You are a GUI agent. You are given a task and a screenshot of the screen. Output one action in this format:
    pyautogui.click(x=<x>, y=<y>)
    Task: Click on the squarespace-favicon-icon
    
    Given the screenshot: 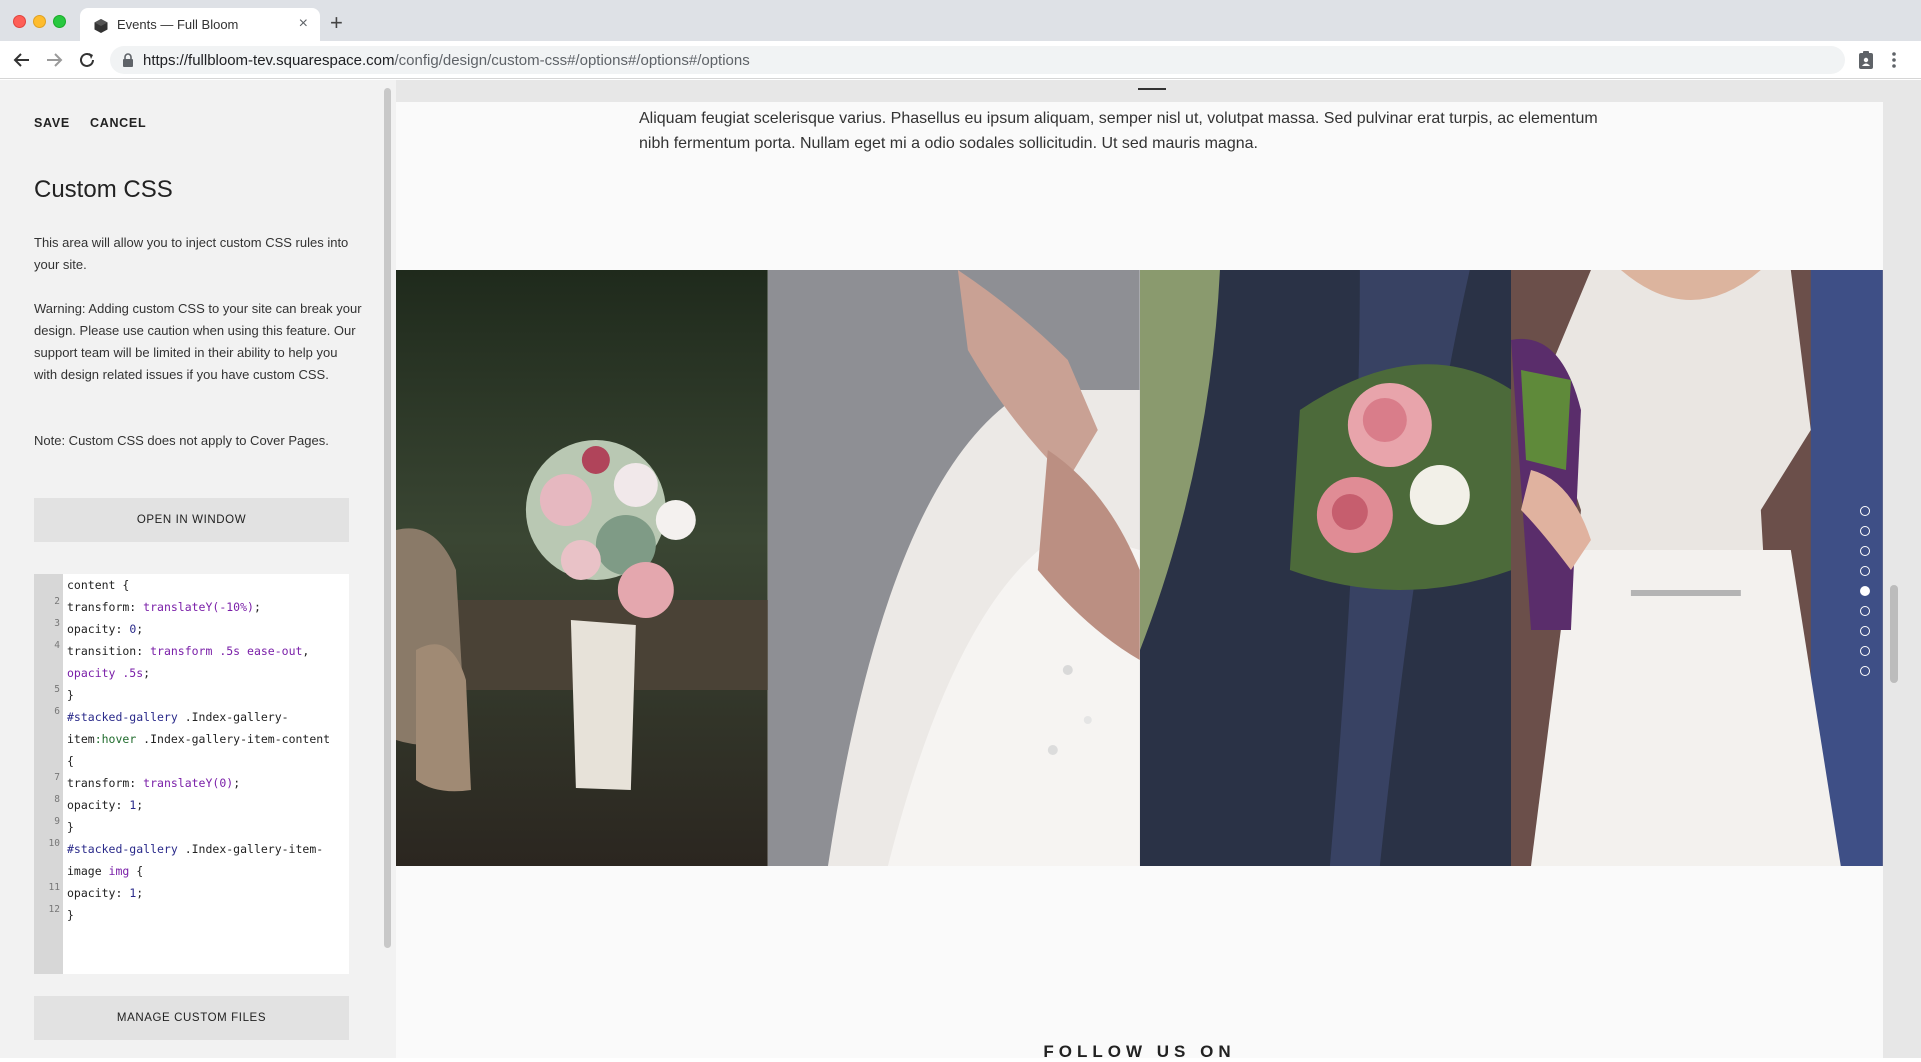 What is the action you would take?
    pyautogui.click(x=101, y=26)
    